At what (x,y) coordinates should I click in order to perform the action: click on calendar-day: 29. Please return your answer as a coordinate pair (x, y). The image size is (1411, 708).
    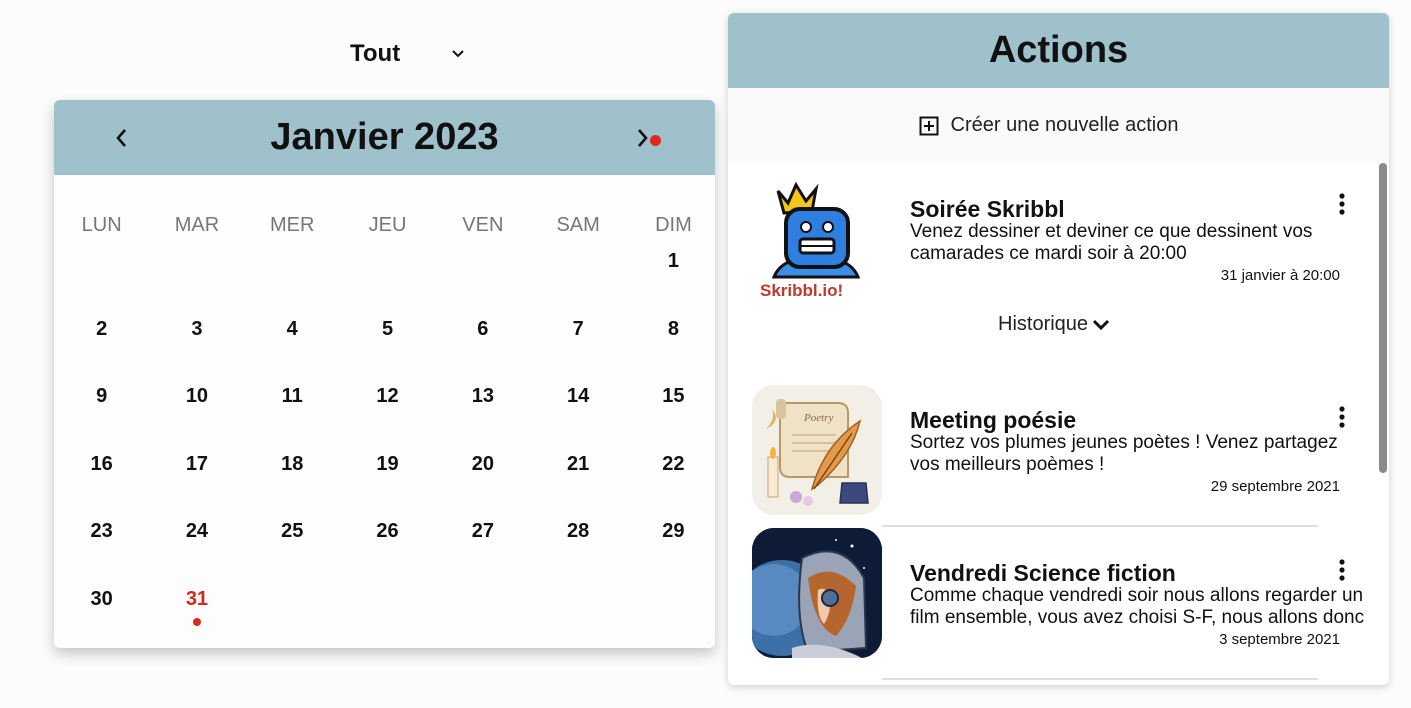
    Looking at the image, I should click on (670, 552).